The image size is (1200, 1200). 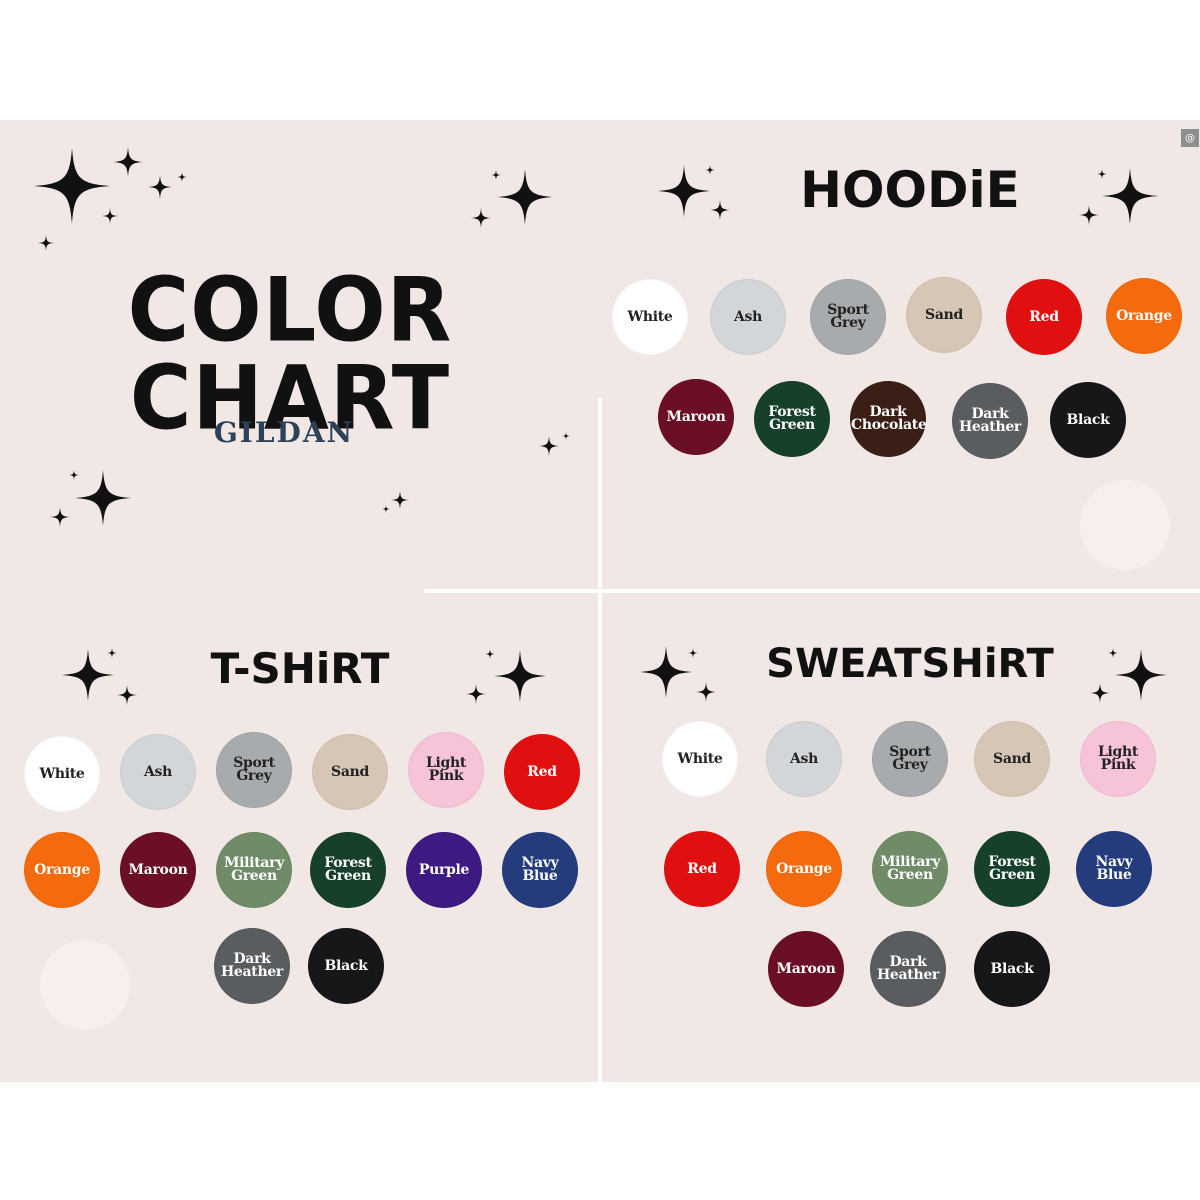 I want to click on tshirt-swatch-orange: Orange, so click(x=62, y=870).